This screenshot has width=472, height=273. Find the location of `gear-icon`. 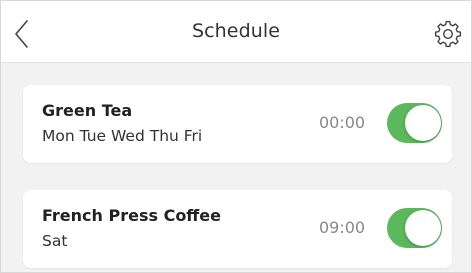

gear-icon is located at coordinates (448, 34).